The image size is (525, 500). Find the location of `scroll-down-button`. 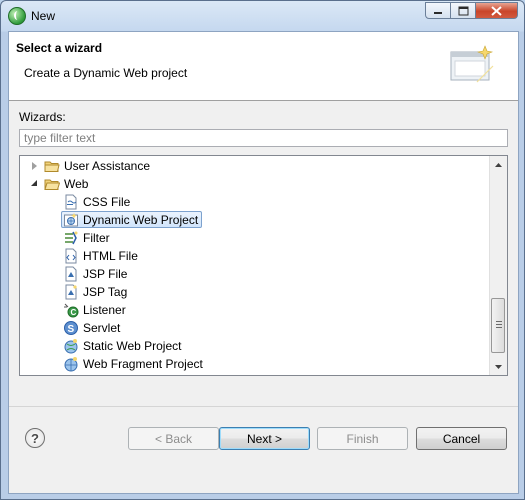

scroll-down-button is located at coordinates (498, 366).